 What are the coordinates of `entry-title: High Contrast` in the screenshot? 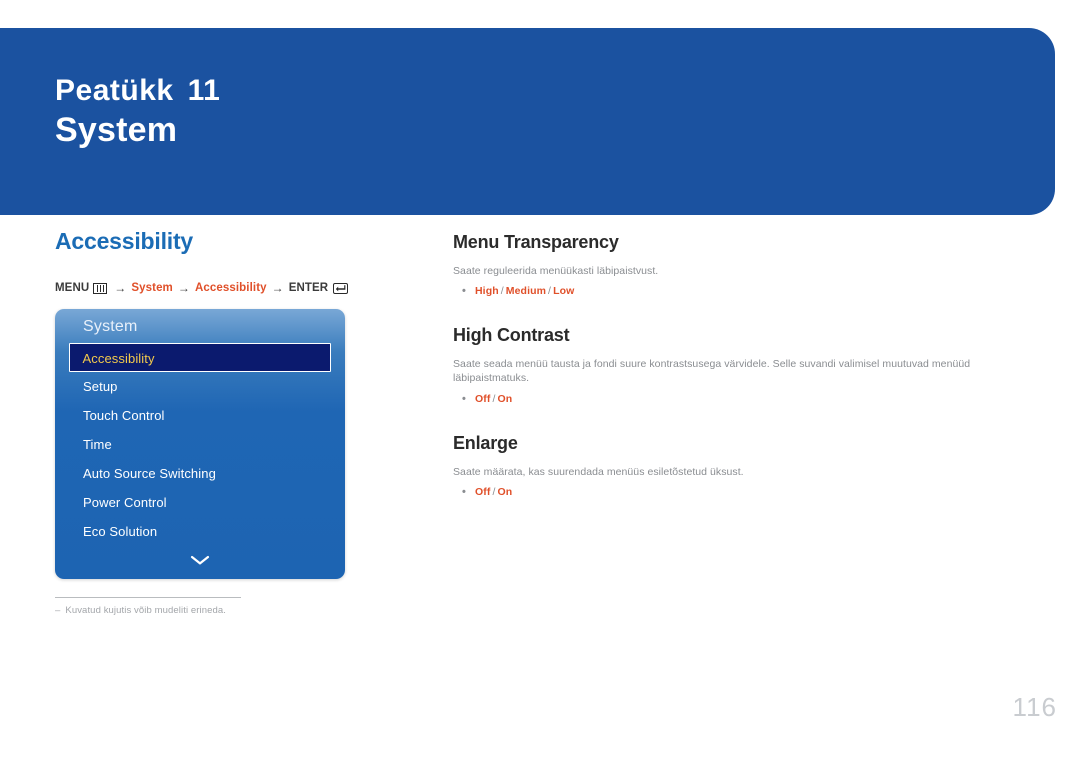 It's located at (511, 335).